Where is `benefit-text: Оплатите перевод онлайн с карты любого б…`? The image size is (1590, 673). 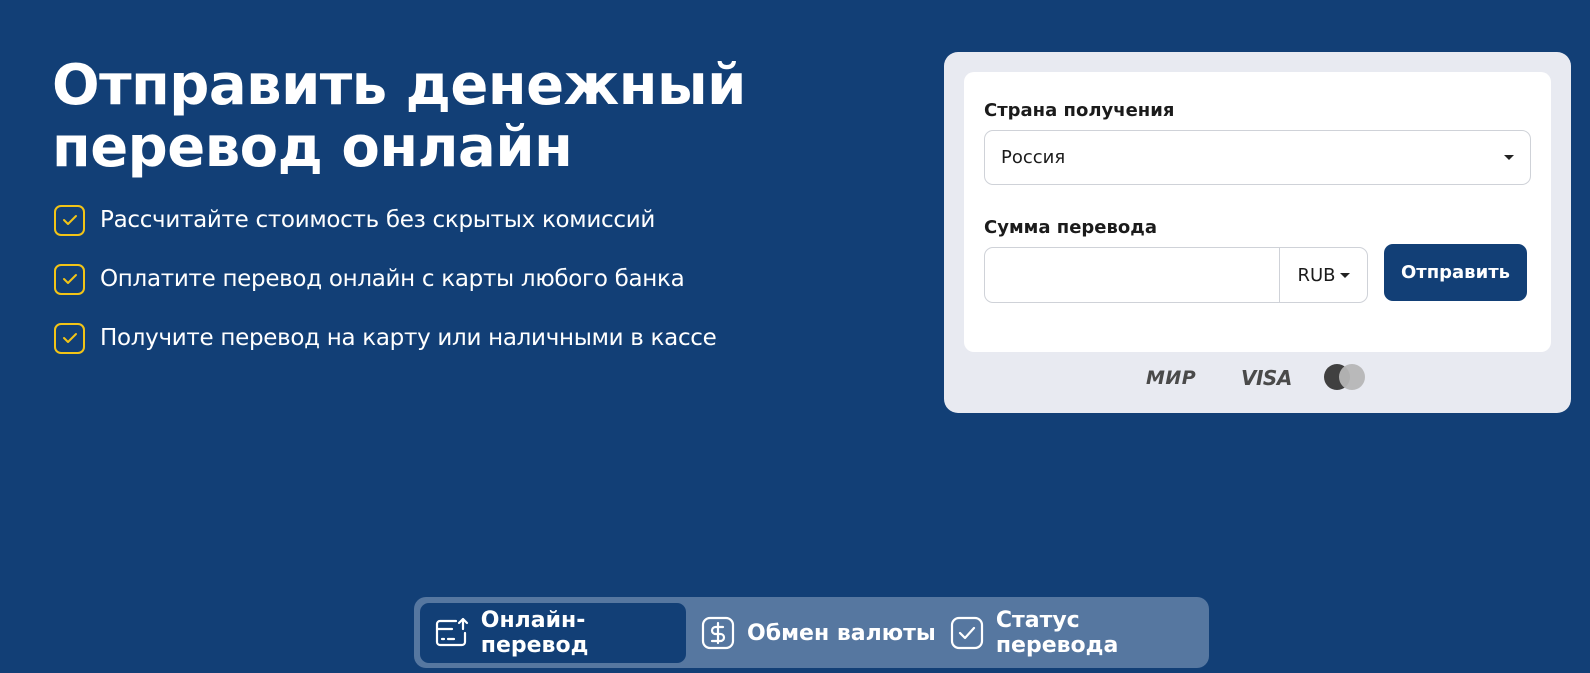 benefit-text: Оплатите перевод онлайн с карты любого б… is located at coordinates (392, 279).